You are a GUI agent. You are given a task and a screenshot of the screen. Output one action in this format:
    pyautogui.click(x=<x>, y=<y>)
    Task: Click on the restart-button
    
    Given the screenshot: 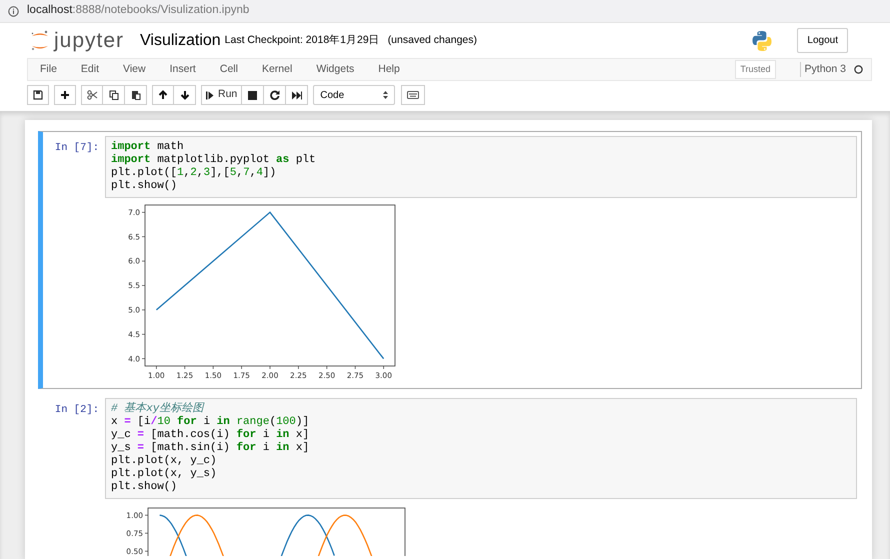 What is the action you would take?
    pyautogui.click(x=275, y=95)
    